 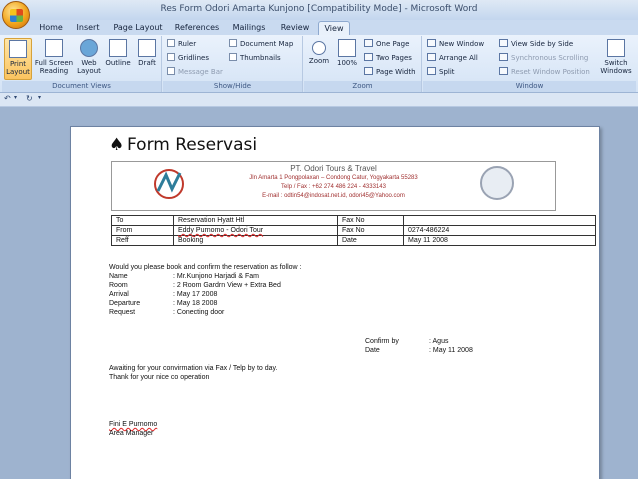 I want to click on field-row: Name: Mr.Kunjono Harjadi & Fam, so click(x=184, y=276).